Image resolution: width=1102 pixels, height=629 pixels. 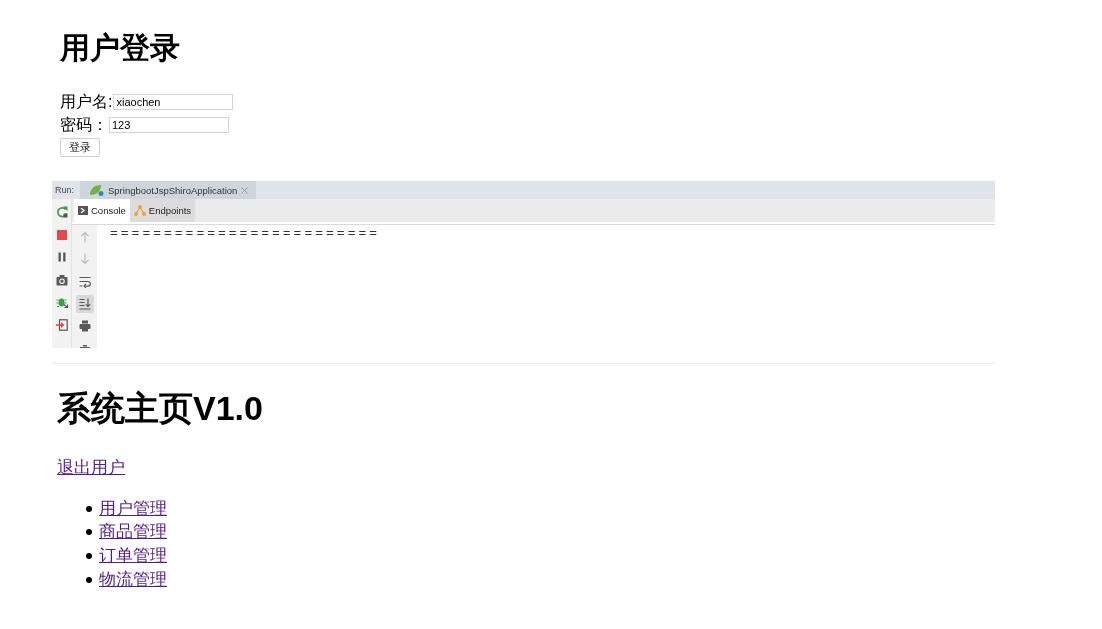 I want to click on login-button: 登录, so click(x=80, y=147).